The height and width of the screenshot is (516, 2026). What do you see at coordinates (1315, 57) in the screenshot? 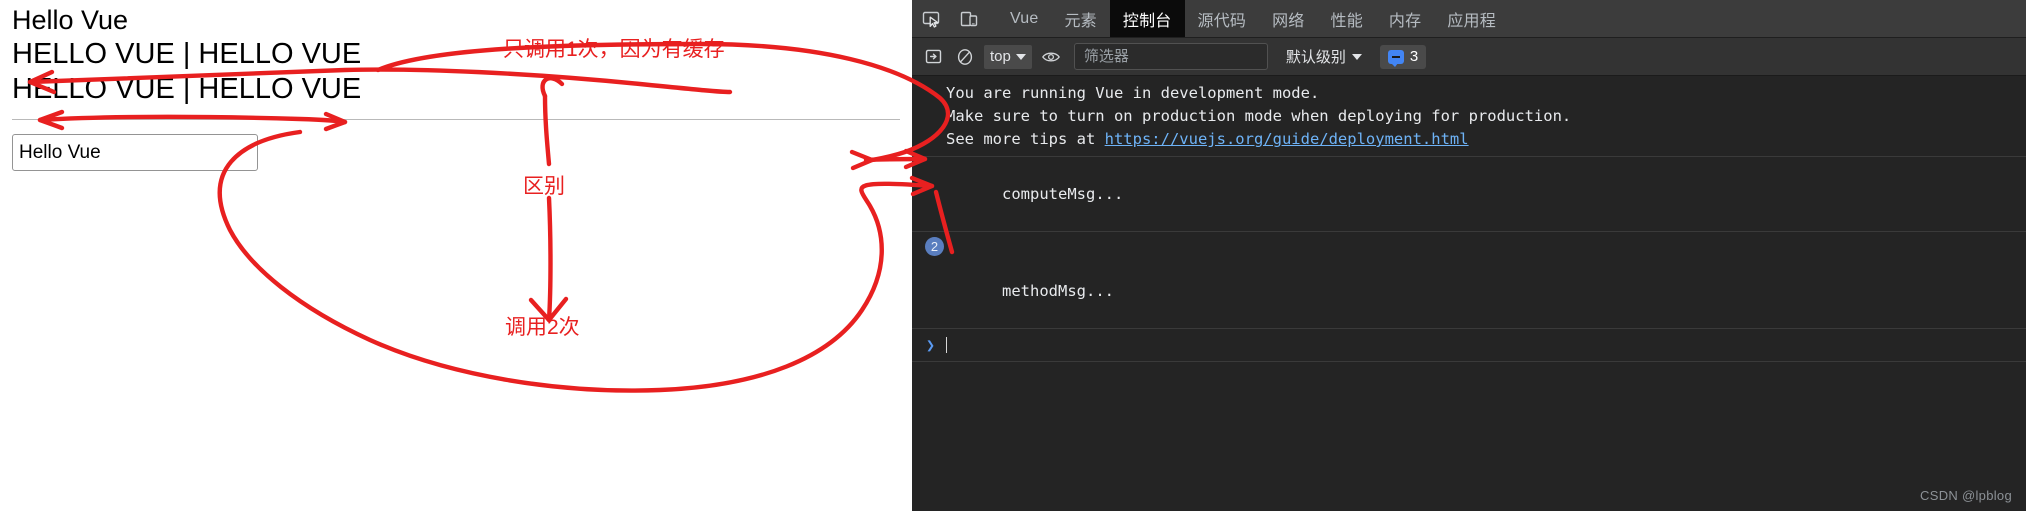
I see `log-level-label: 默认级别` at bounding box center [1315, 57].